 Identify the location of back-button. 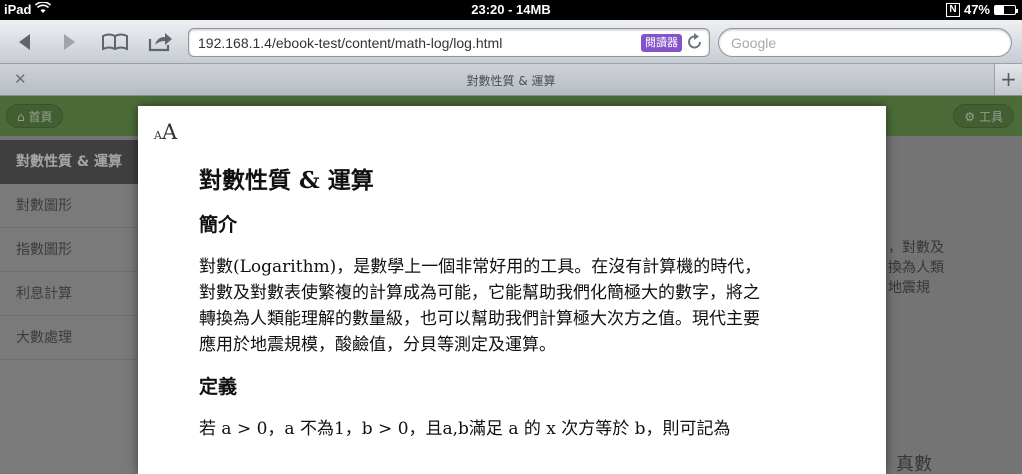
(25, 42).